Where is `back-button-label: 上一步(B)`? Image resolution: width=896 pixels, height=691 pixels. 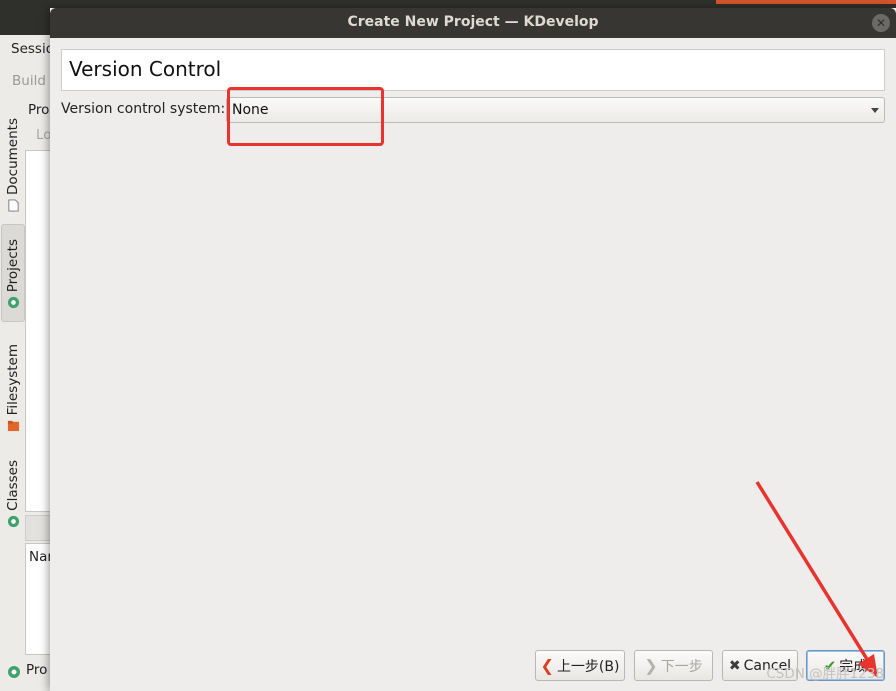 back-button-label: 上一步(B) is located at coordinates (588, 666).